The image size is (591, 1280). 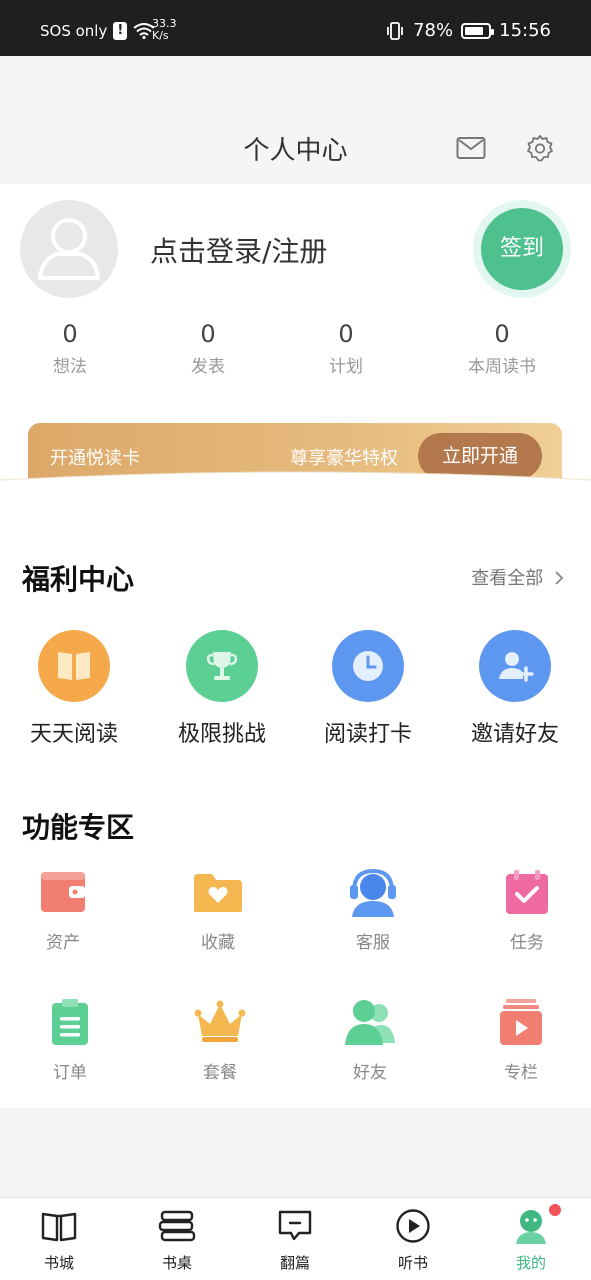 I want to click on bottom-tab-bar: 书城 书桌 翻篇 听书 我的, so click(x=295, y=1238).